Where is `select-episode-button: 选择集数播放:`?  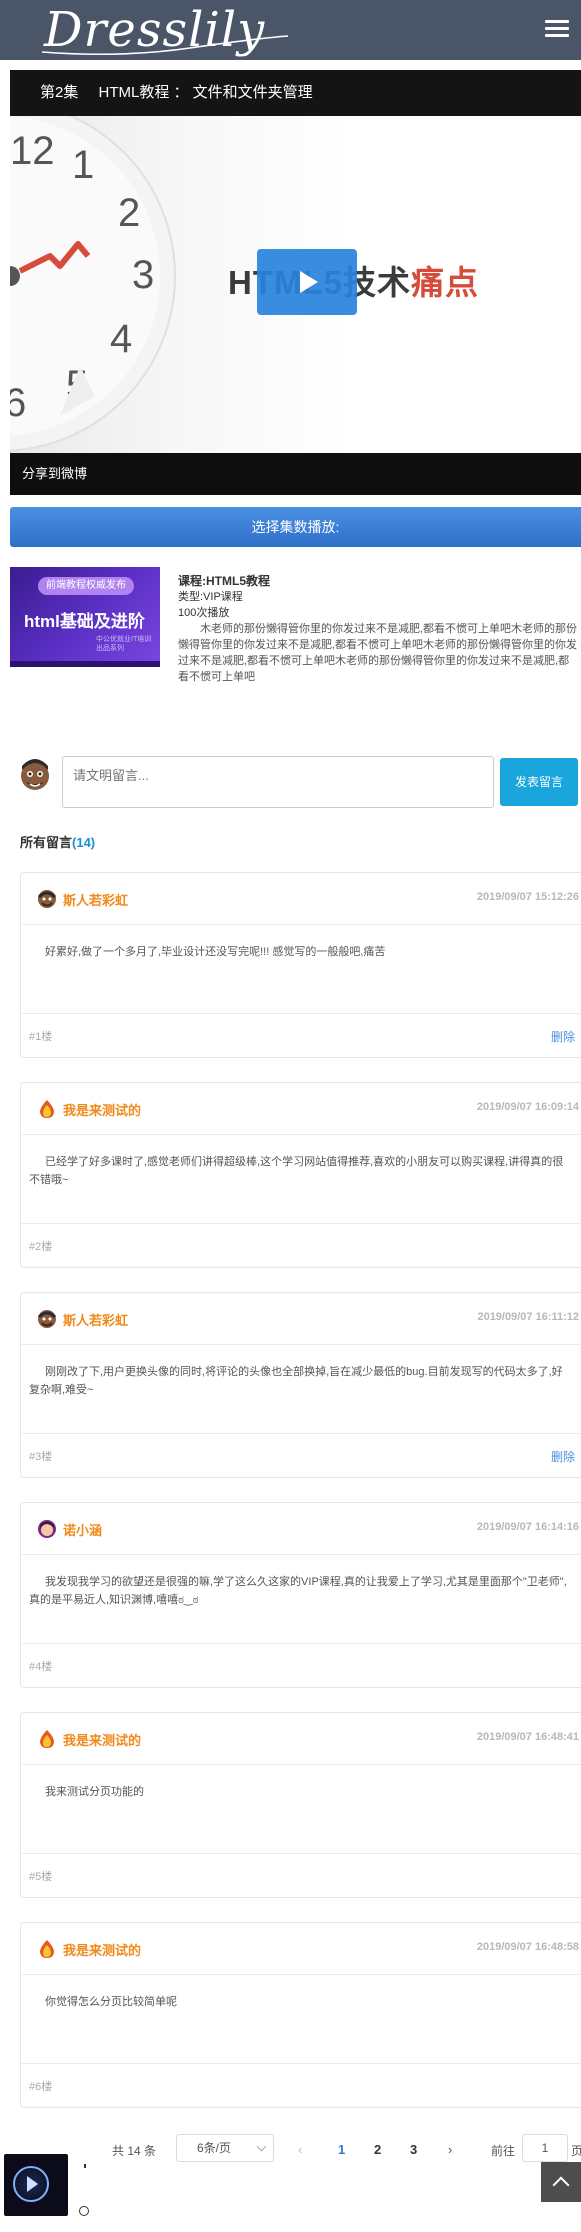
select-episode-button: 选择集数播放: is located at coordinates (295, 527).